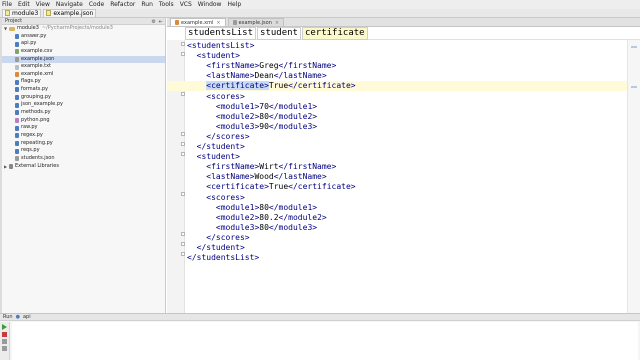 The height and width of the screenshot is (360, 640). What do you see at coordinates (293, 207) in the screenshot?
I see `xml-tag: </module1>` at bounding box center [293, 207].